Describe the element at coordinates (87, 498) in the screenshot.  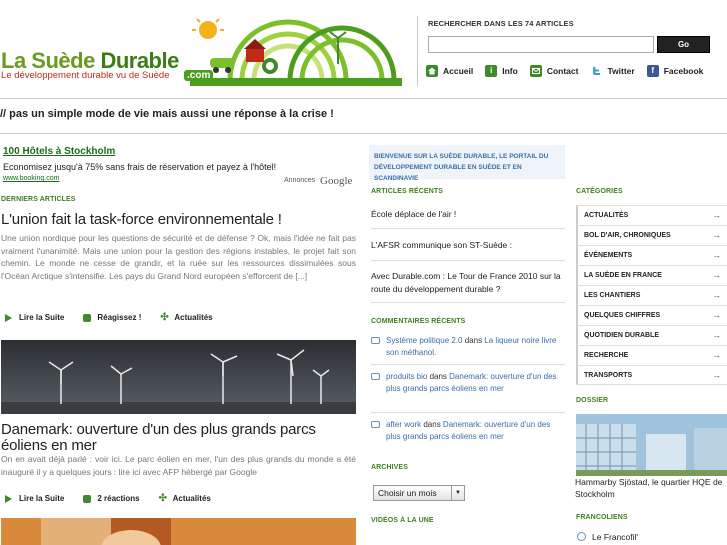
I see `comment-bubble-icon` at that location.